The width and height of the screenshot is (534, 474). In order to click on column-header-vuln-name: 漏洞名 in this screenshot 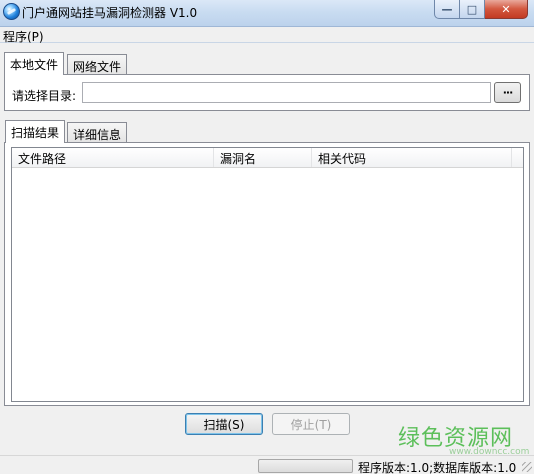, I will do `click(263, 157)`.